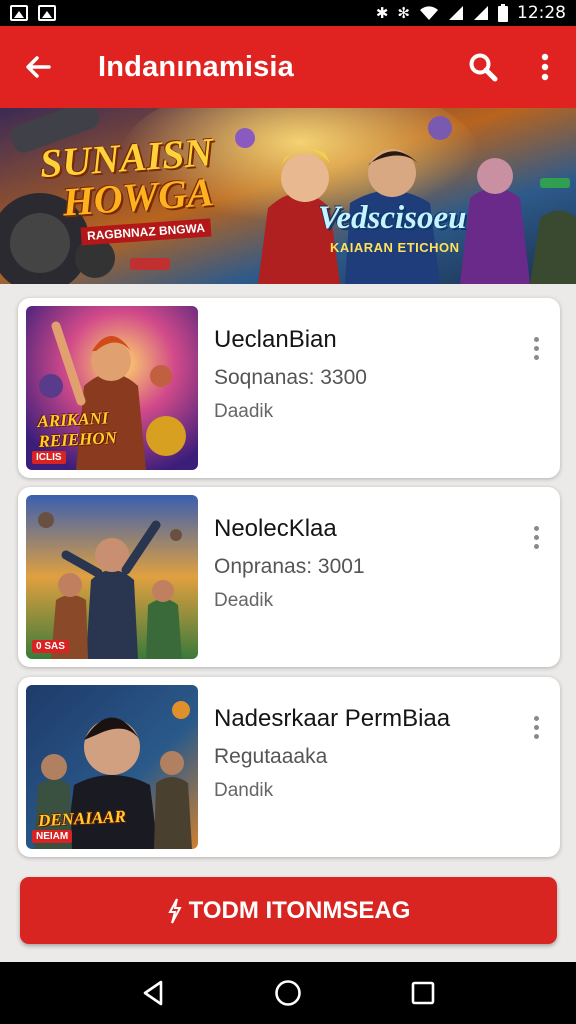 This screenshot has width=576, height=1024. I want to click on banner-title-line2: HOWGA, so click(138, 197).